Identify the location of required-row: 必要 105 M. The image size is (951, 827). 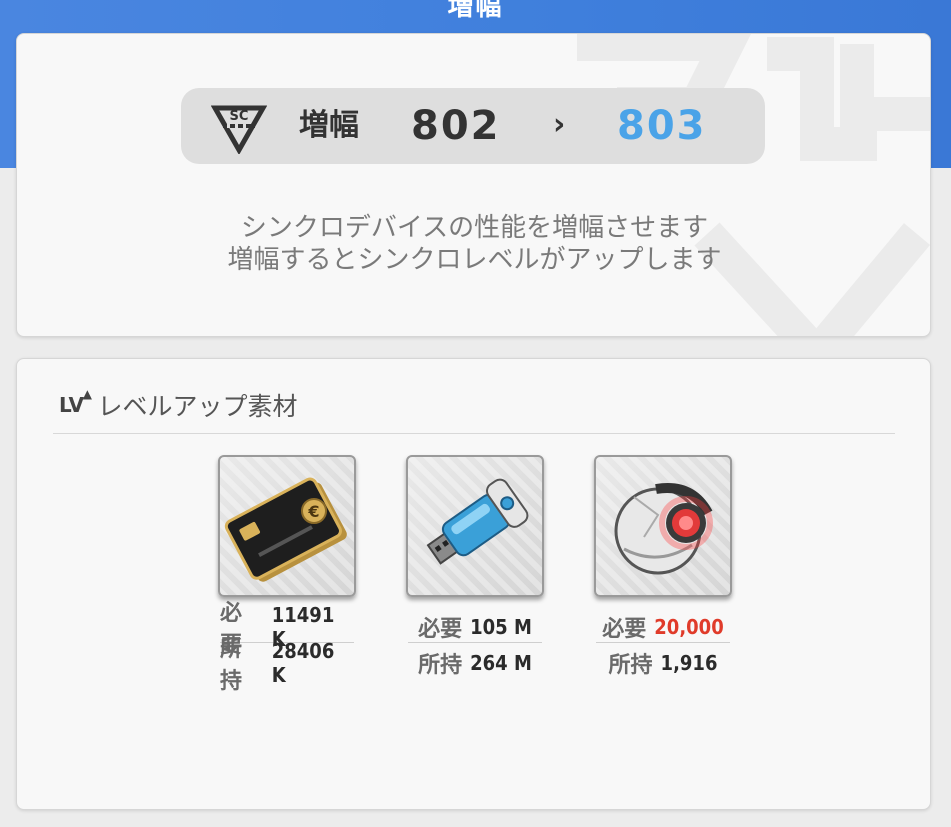
(475, 627).